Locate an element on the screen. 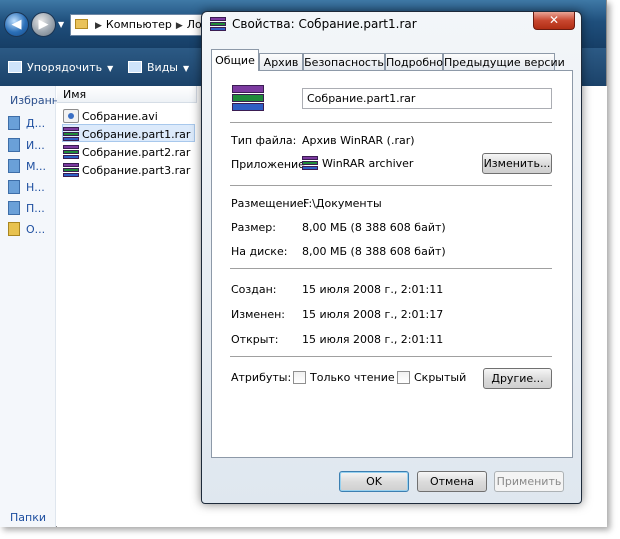 The height and width of the screenshot is (539, 620). file-type-label: Тип файла: is located at coordinates (264, 140).